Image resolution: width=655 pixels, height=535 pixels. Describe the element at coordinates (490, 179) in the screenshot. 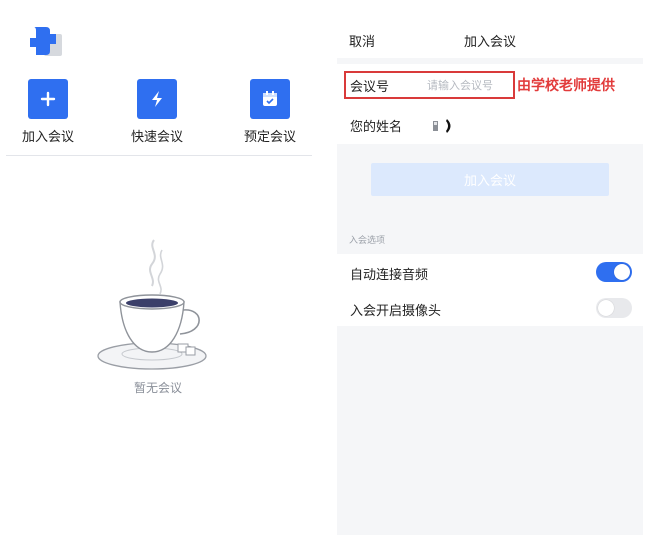

I see `join-meeting-button: 加入会议` at that location.